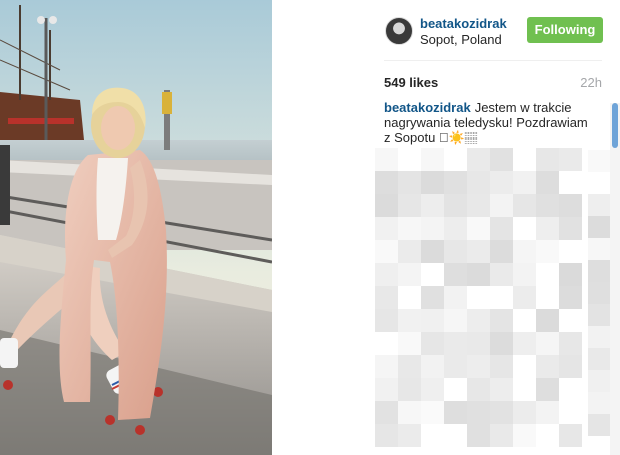  Describe the element at coordinates (493, 60) in the screenshot. I see `divider` at that location.